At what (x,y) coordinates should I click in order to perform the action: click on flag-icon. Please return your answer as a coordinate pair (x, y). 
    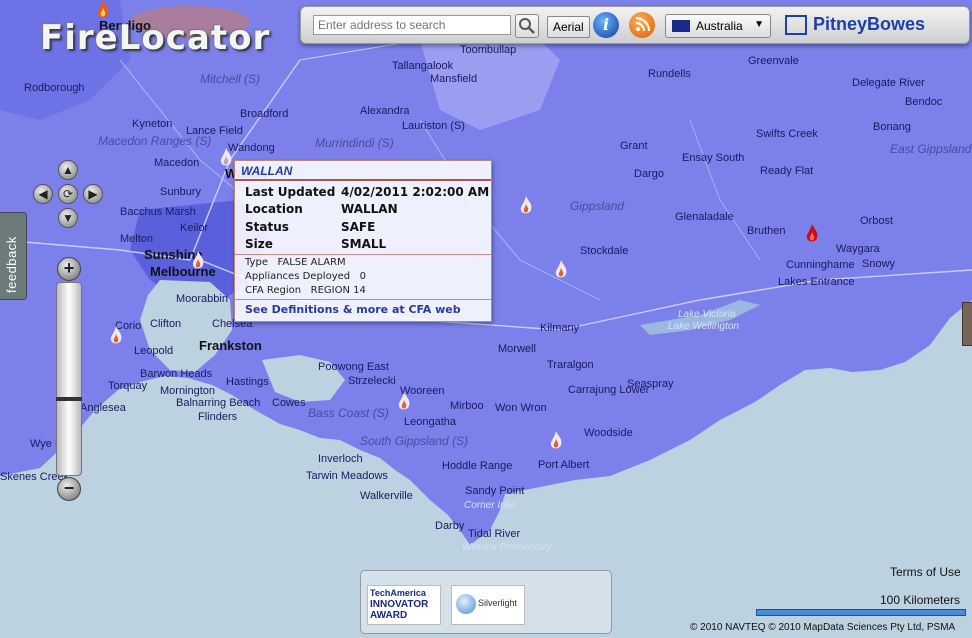
    Looking at the image, I should click on (681, 26).